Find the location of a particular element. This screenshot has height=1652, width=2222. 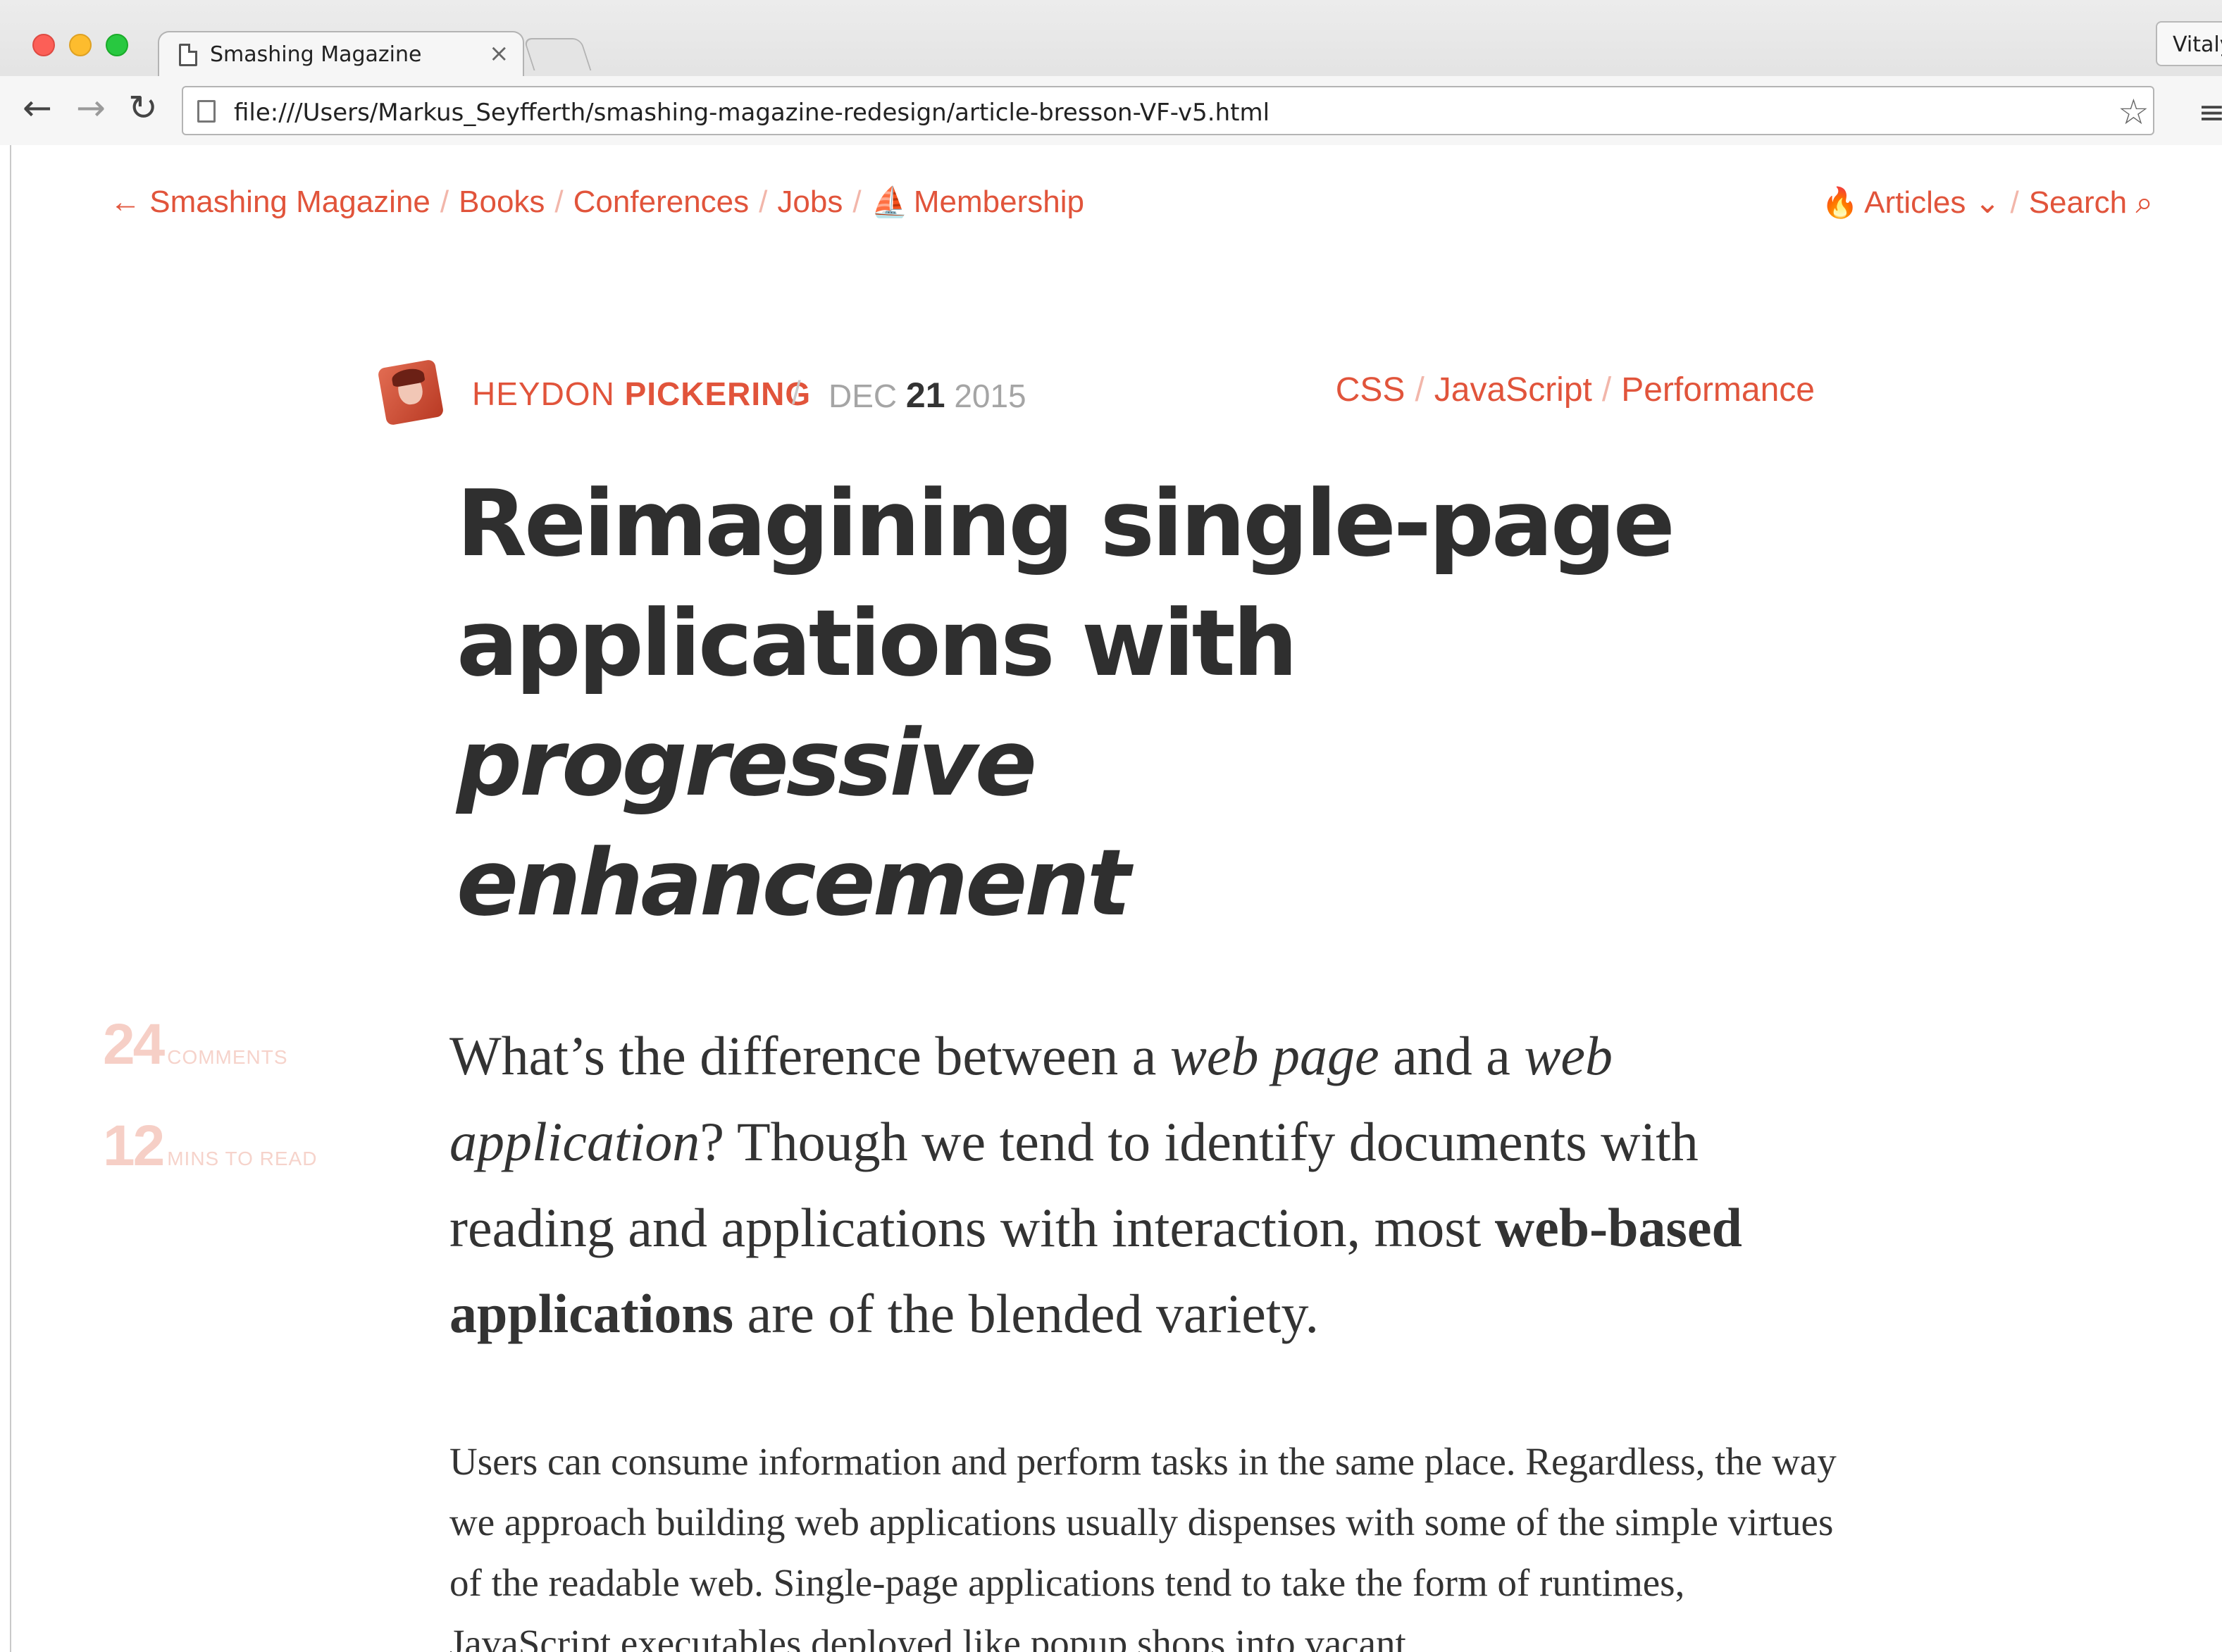

comments-label: COMMENTS is located at coordinates (227, 1057).